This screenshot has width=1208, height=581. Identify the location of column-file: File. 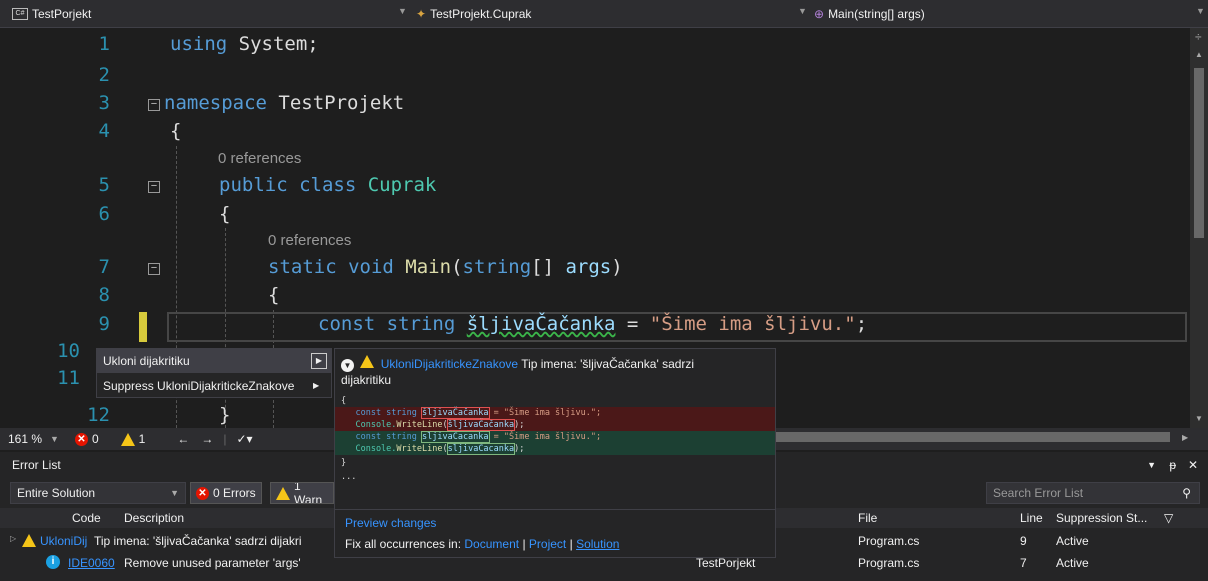
(867, 518).